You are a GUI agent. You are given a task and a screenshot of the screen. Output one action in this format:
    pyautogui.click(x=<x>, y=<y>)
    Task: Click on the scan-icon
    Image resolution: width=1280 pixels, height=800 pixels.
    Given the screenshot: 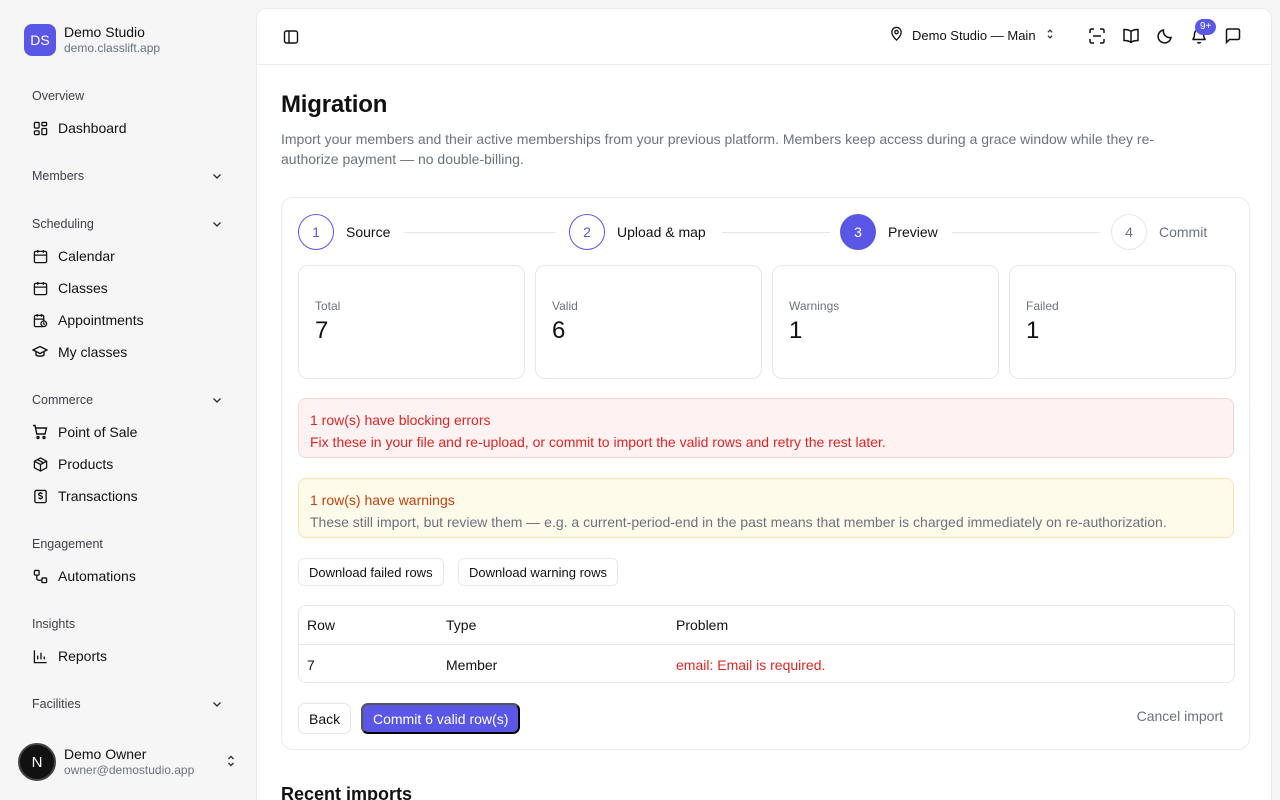 What is the action you would take?
    pyautogui.click(x=1097, y=37)
    